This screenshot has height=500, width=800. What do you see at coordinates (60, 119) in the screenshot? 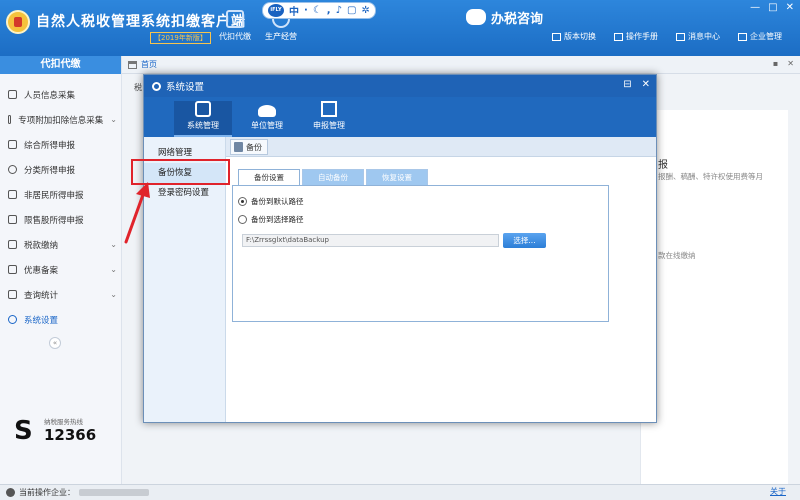
I see `sidebar-item-special-deduction: 专项附加扣除信息采集 ⌄` at bounding box center [60, 119].